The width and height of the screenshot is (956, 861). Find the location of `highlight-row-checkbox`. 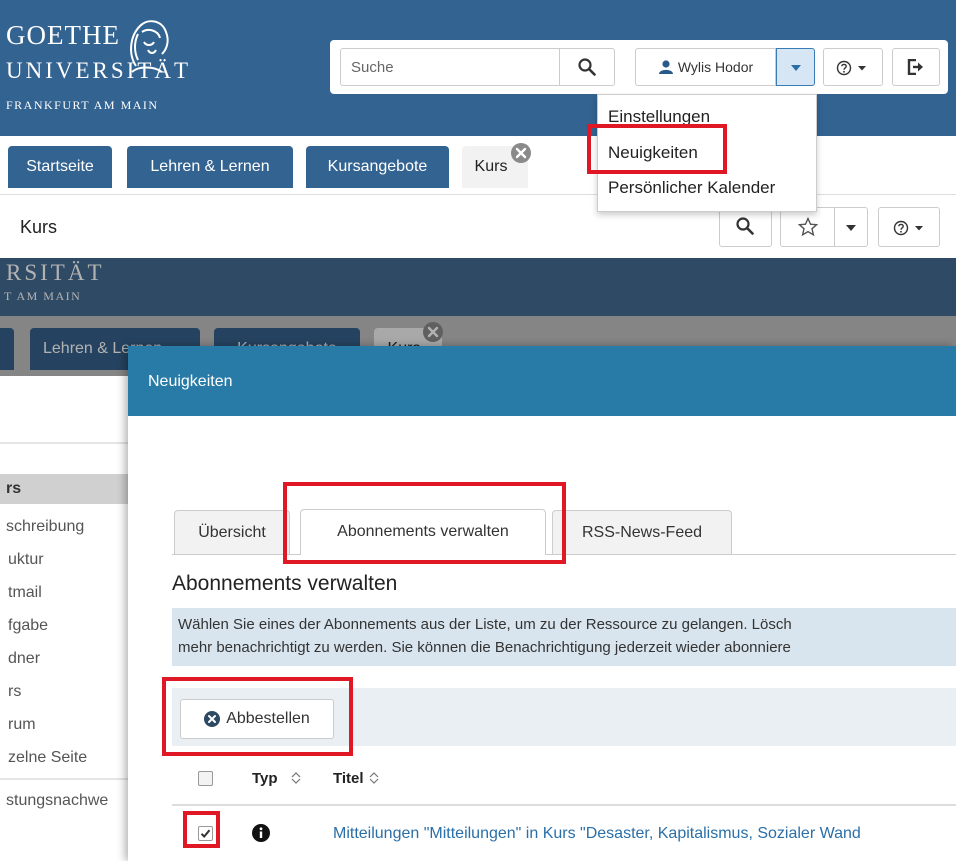

highlight-row-checkbox is located at coordinates (201, 829).